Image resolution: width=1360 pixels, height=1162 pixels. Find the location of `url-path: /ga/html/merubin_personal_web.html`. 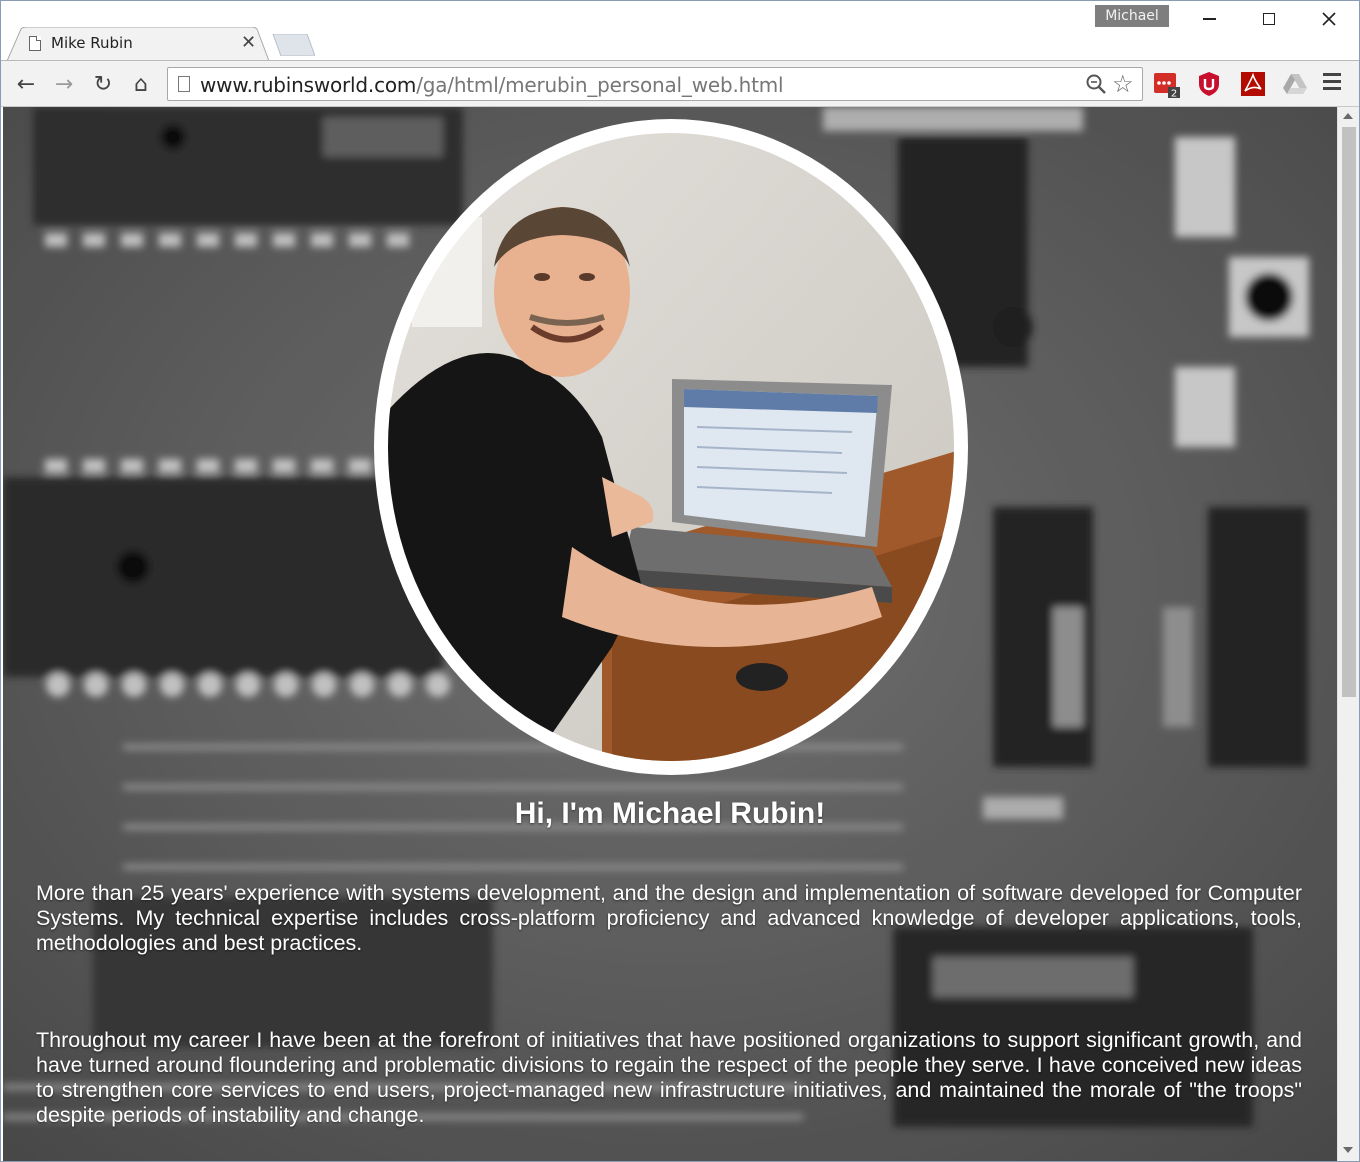

url-path: /ga/html/merubin_personal_web.html is located at coordinates (600, 85).